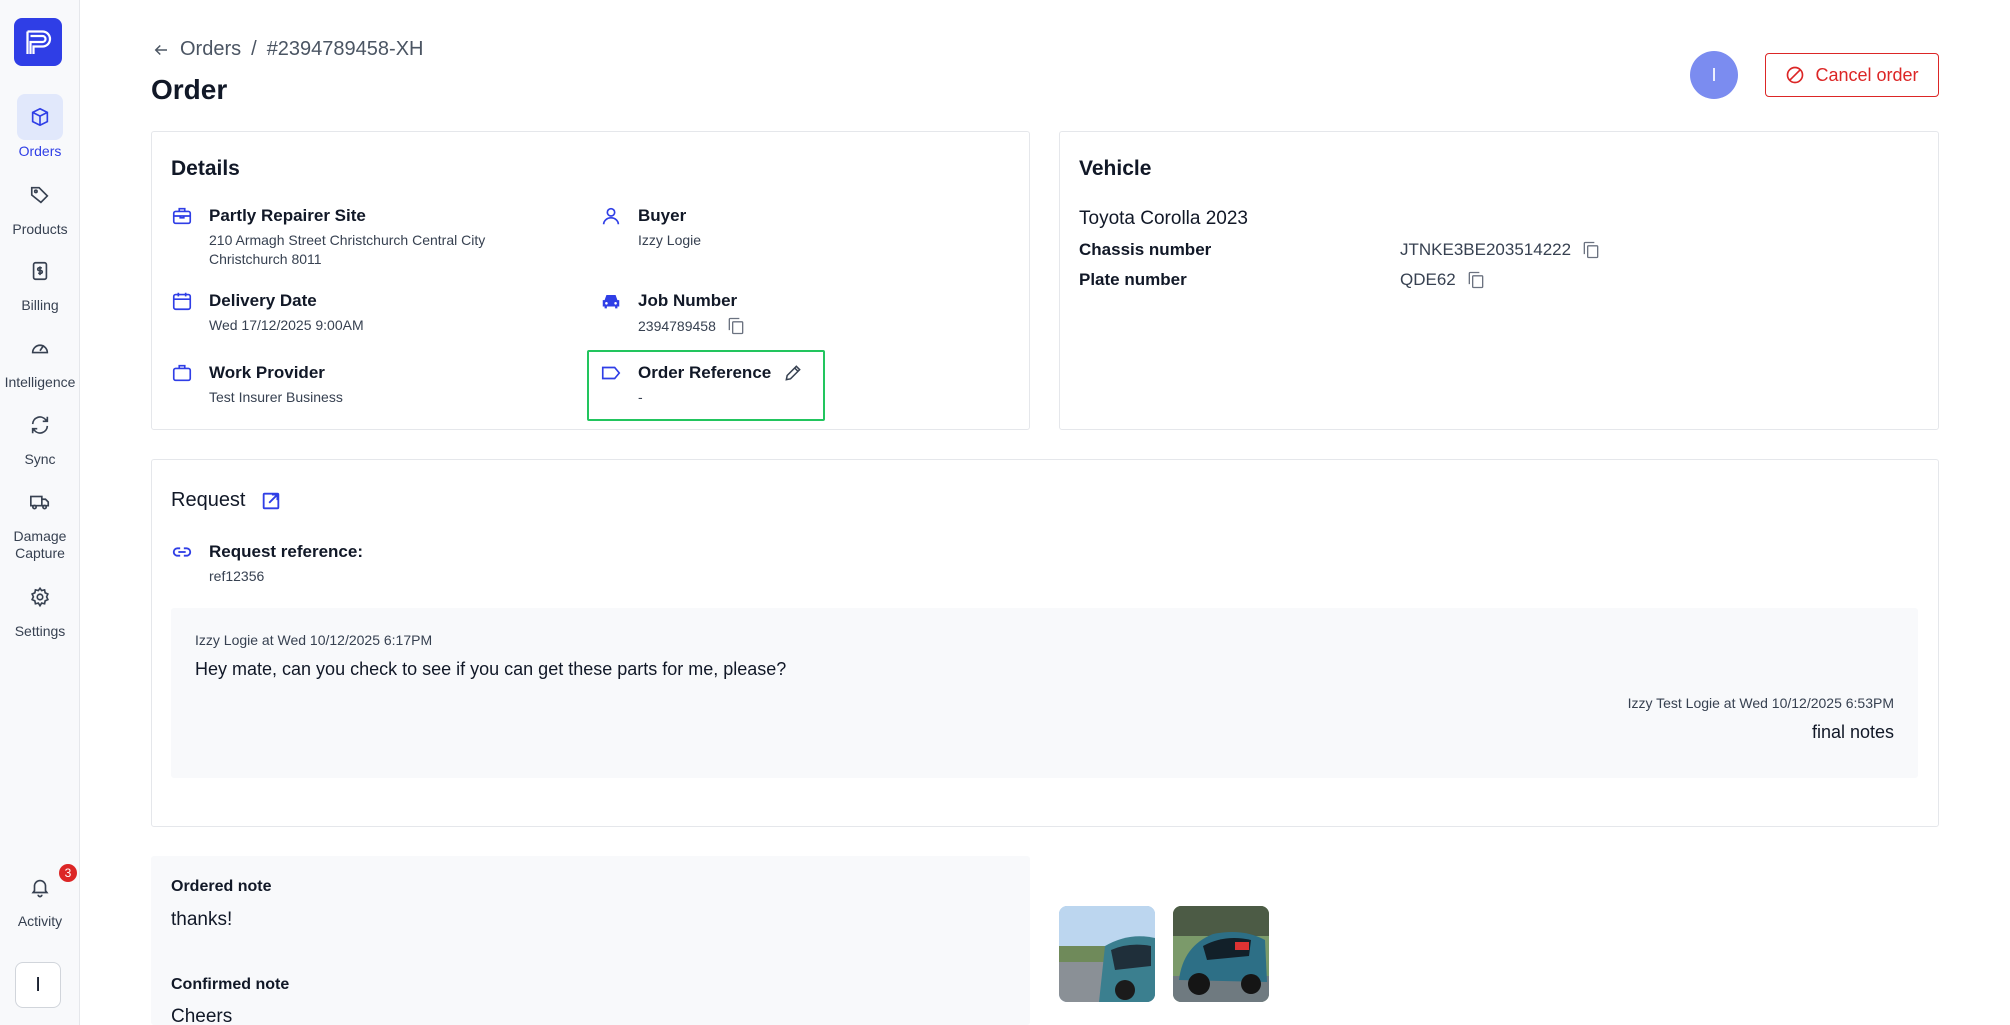  What do you see at coordinates (40, 597) in the screenshot?
I see `gear-icon` at bounding box center [40, 597].